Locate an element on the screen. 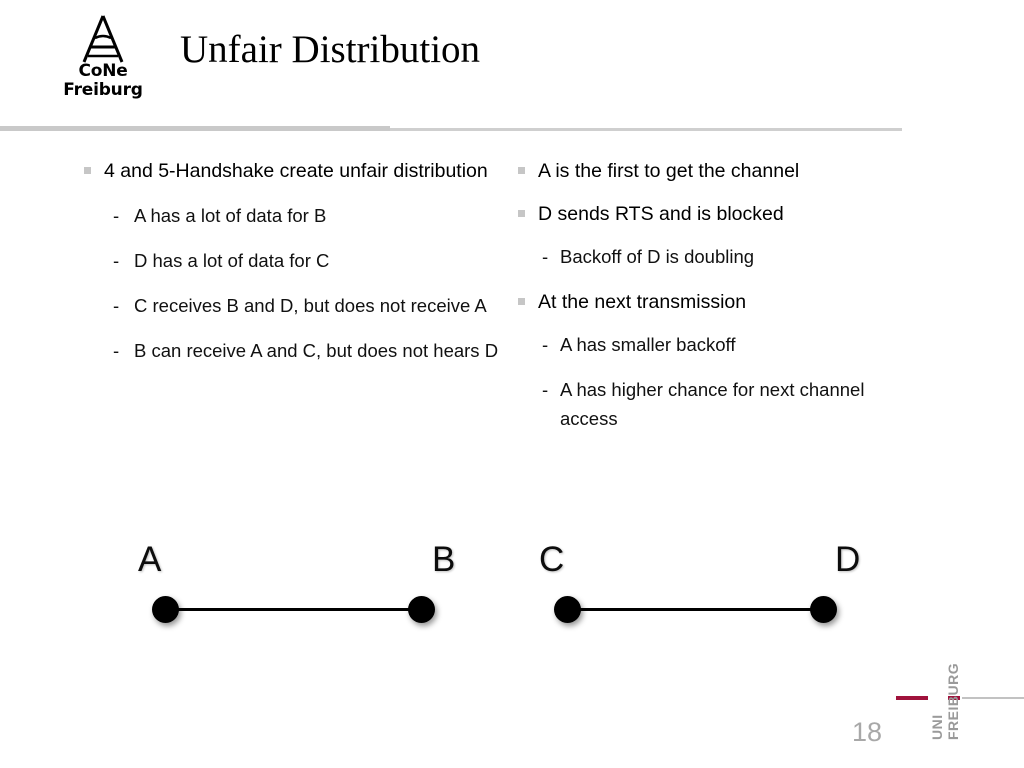 This screenshot has height=768, width=1024. uni-logo-word-uni: UNI is located at coordinates (937, 727).